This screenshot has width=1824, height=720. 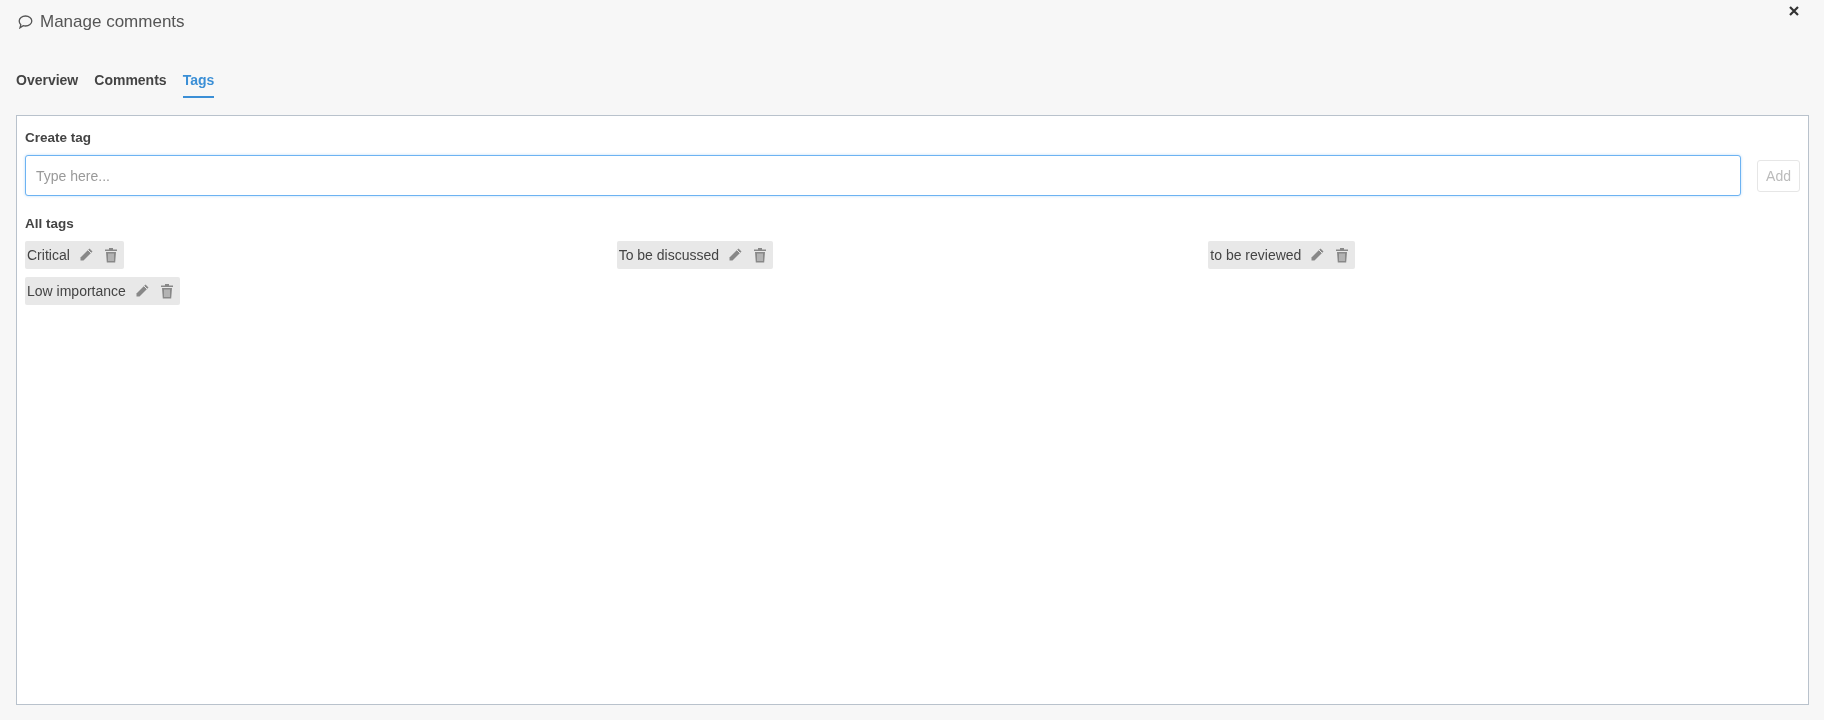 I want to click on tag-name: To be discussed, so click(x=669, y=255).